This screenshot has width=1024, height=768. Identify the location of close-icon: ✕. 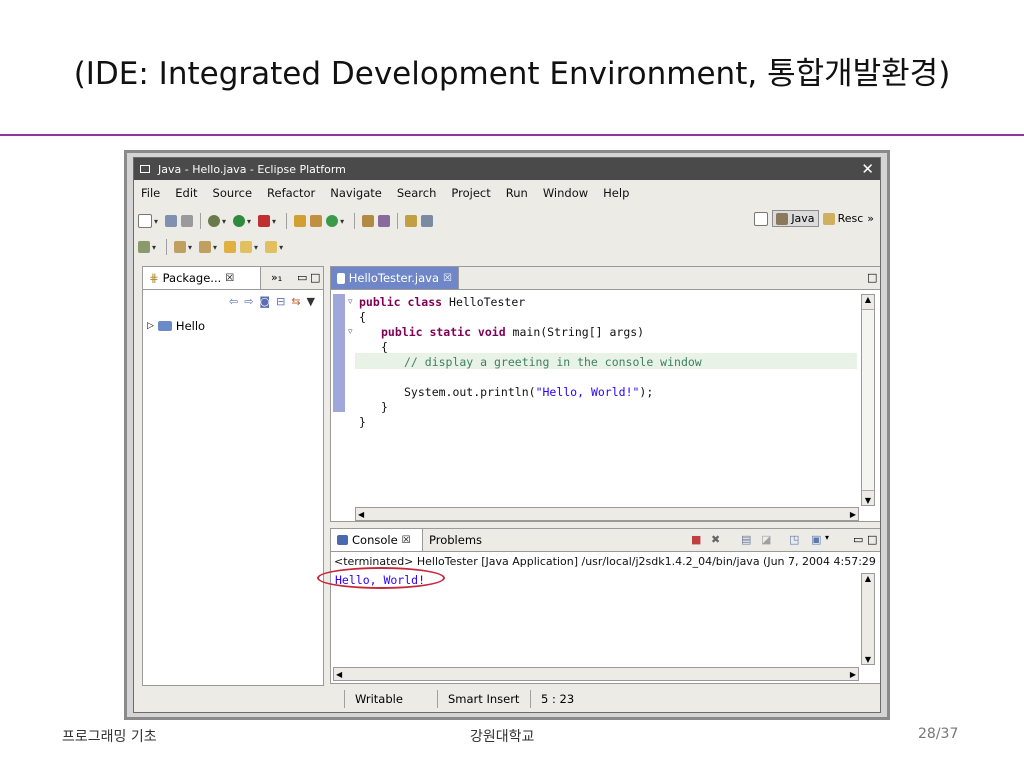
(867, 169).